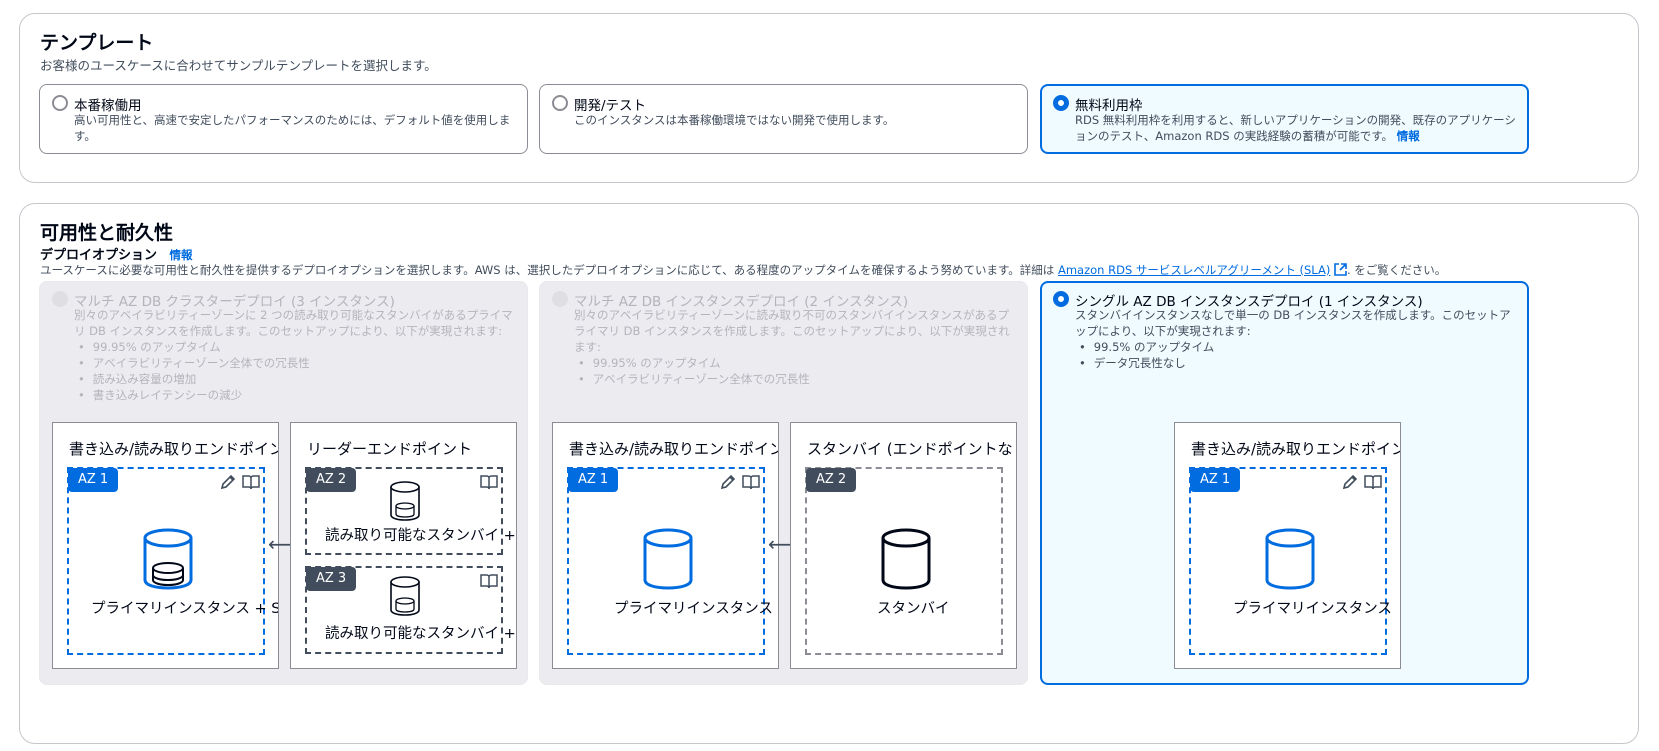 The width and height of the screenshot is (1659, 751). Describe the element at coordinates (184, 609) in the screenshot. I see `primary-instance-label: プライマリインスタンス + SSD` at that location.